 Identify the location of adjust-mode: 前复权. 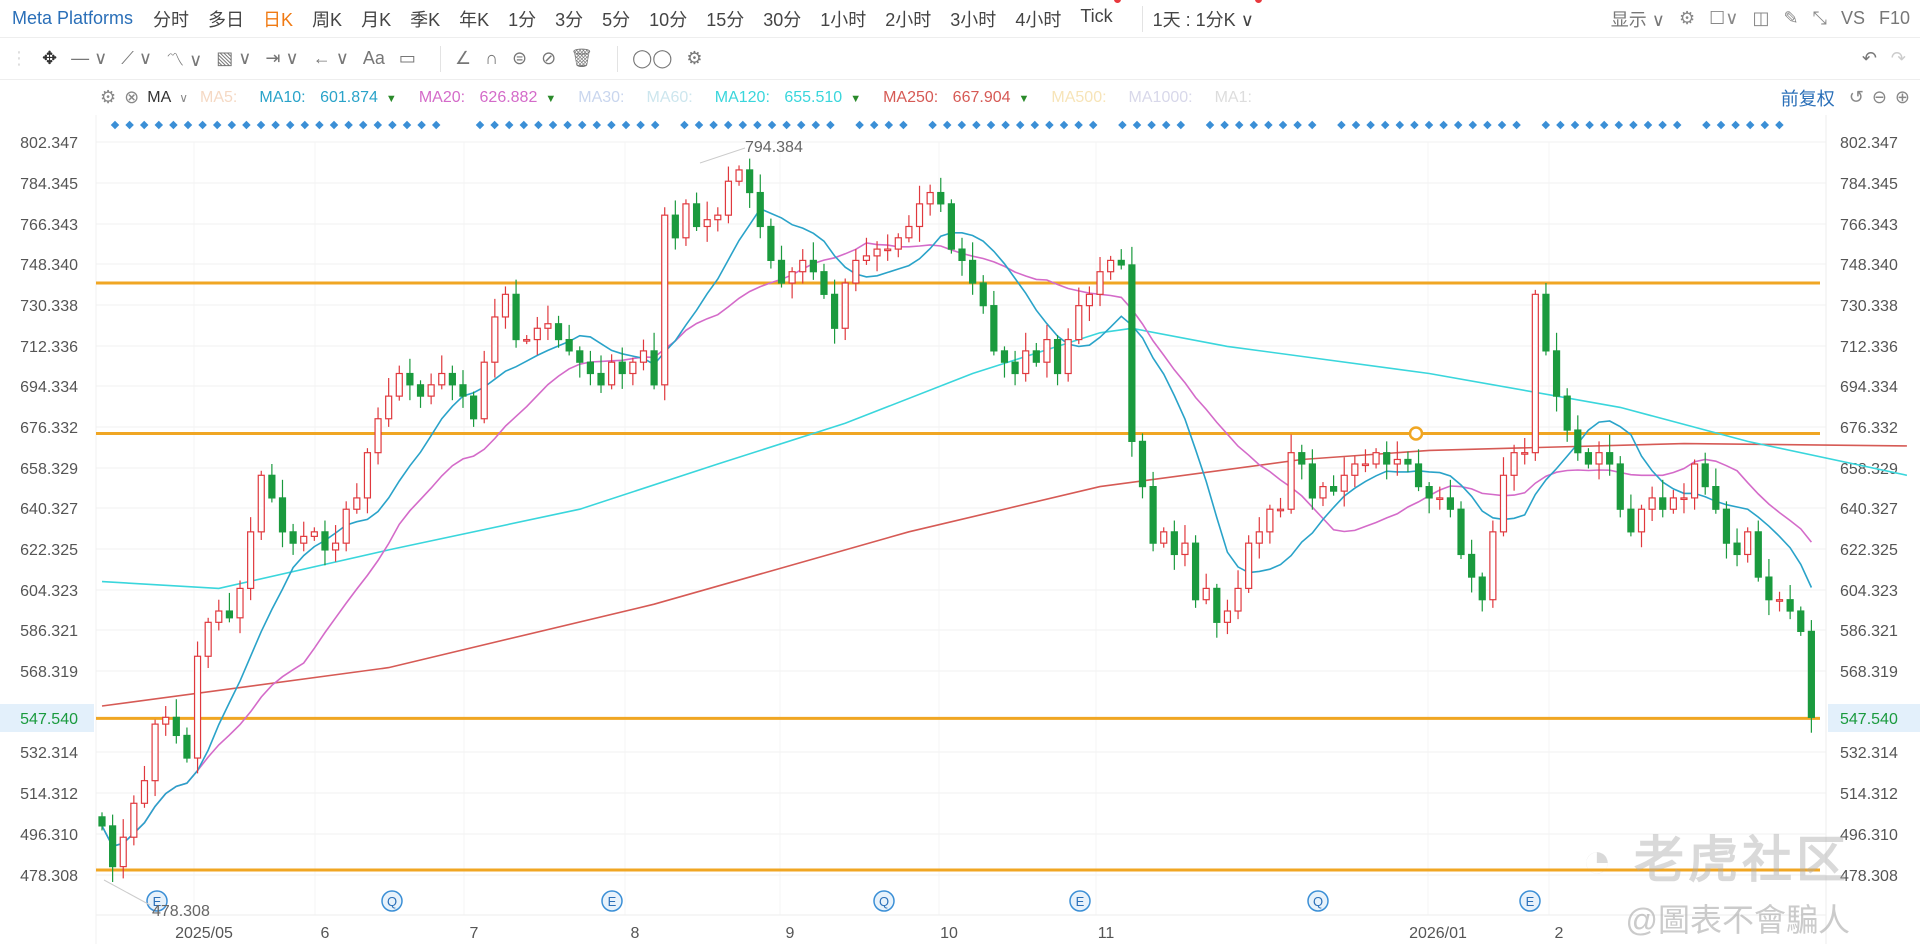
(1808, 98).